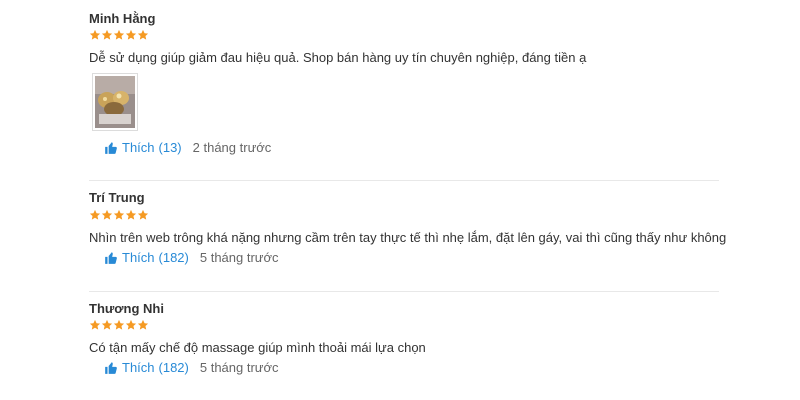  Describe the element at coordinates (170, 147) in the screenshot. I see `like-count: (13)` at that location.